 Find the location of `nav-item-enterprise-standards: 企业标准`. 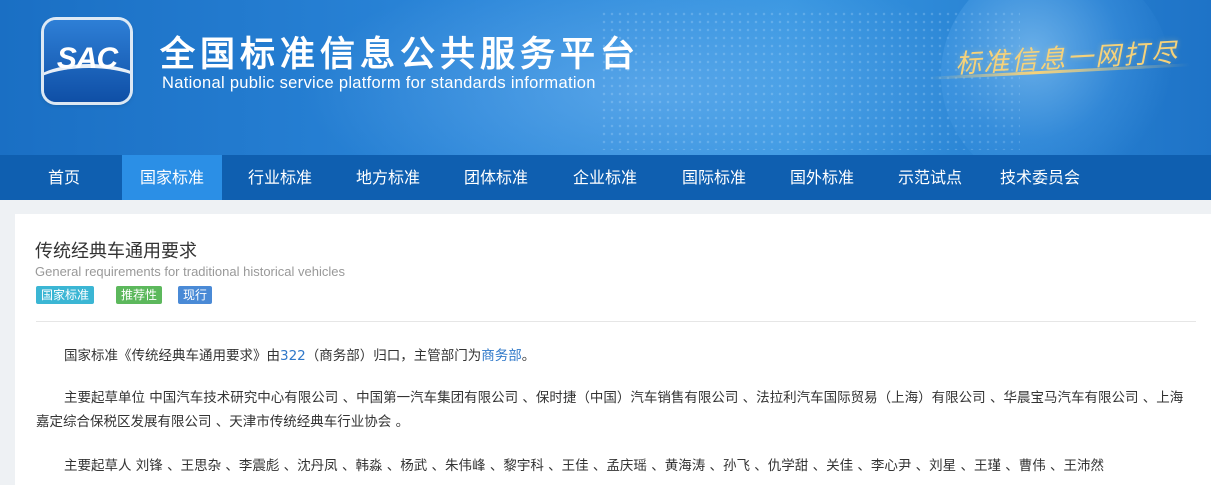

nav-item-enterprise-standards: 企业标准 is located at coordinates (605, 177).